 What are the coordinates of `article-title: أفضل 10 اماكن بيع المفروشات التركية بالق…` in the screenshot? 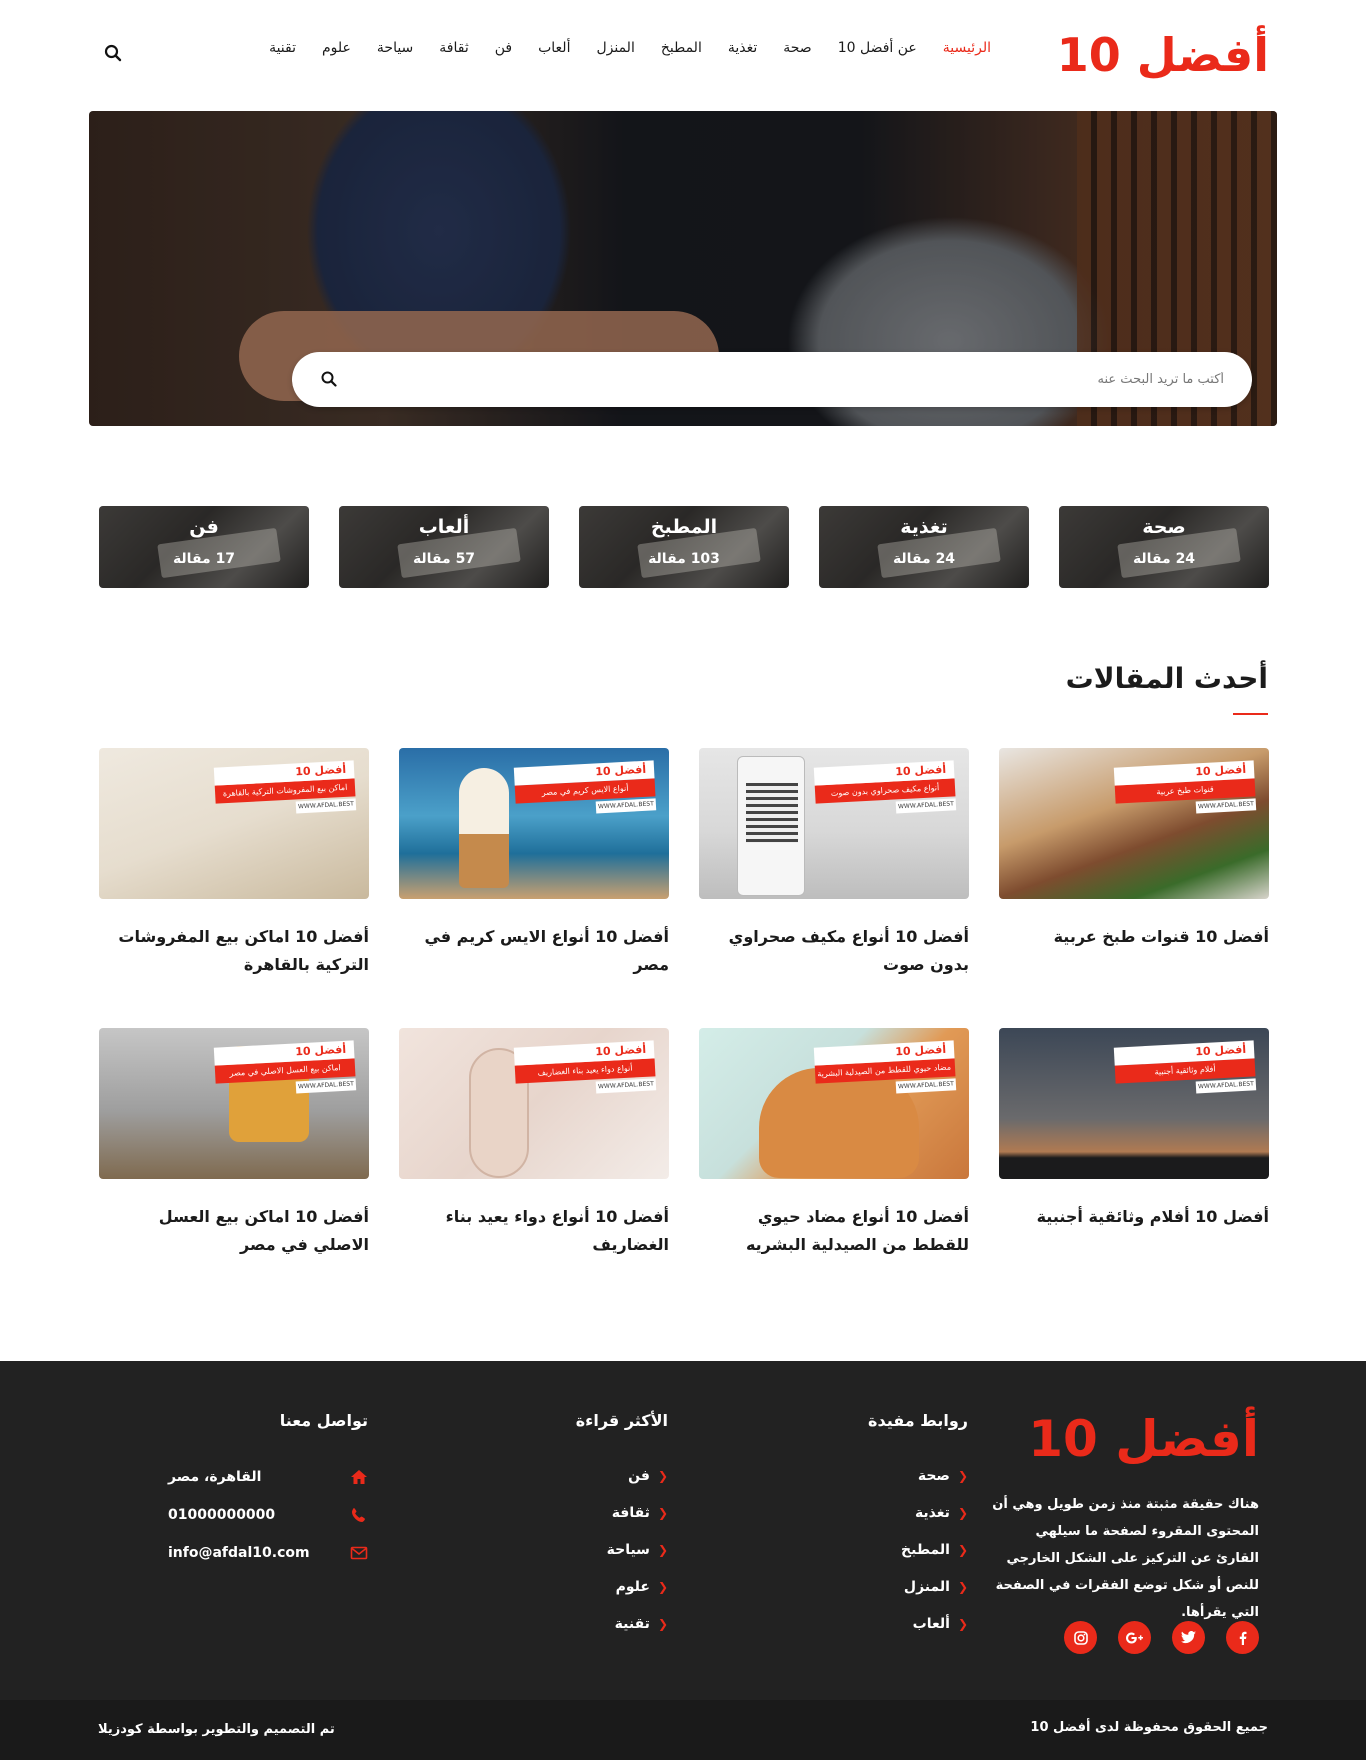 It's located at (234, 951).